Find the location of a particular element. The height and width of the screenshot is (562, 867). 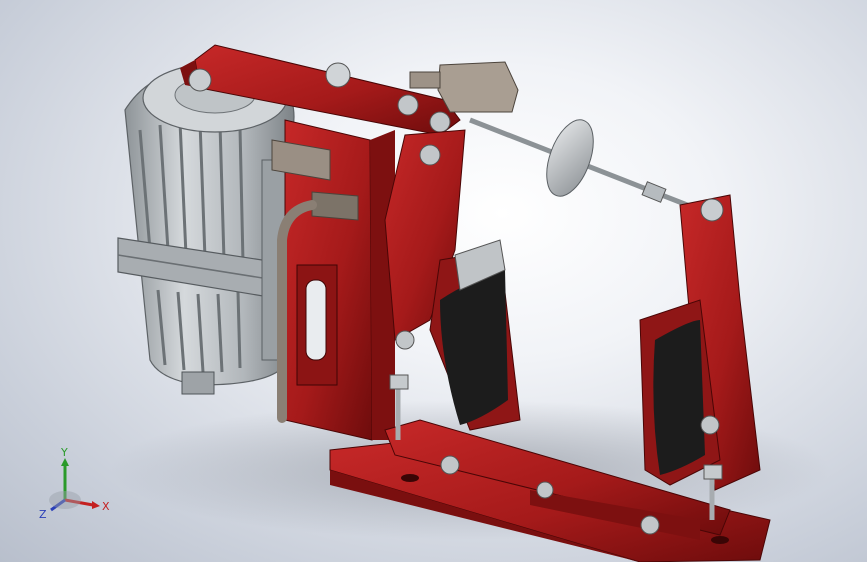

triad-x-label: X is located at coordinates (106, 506).